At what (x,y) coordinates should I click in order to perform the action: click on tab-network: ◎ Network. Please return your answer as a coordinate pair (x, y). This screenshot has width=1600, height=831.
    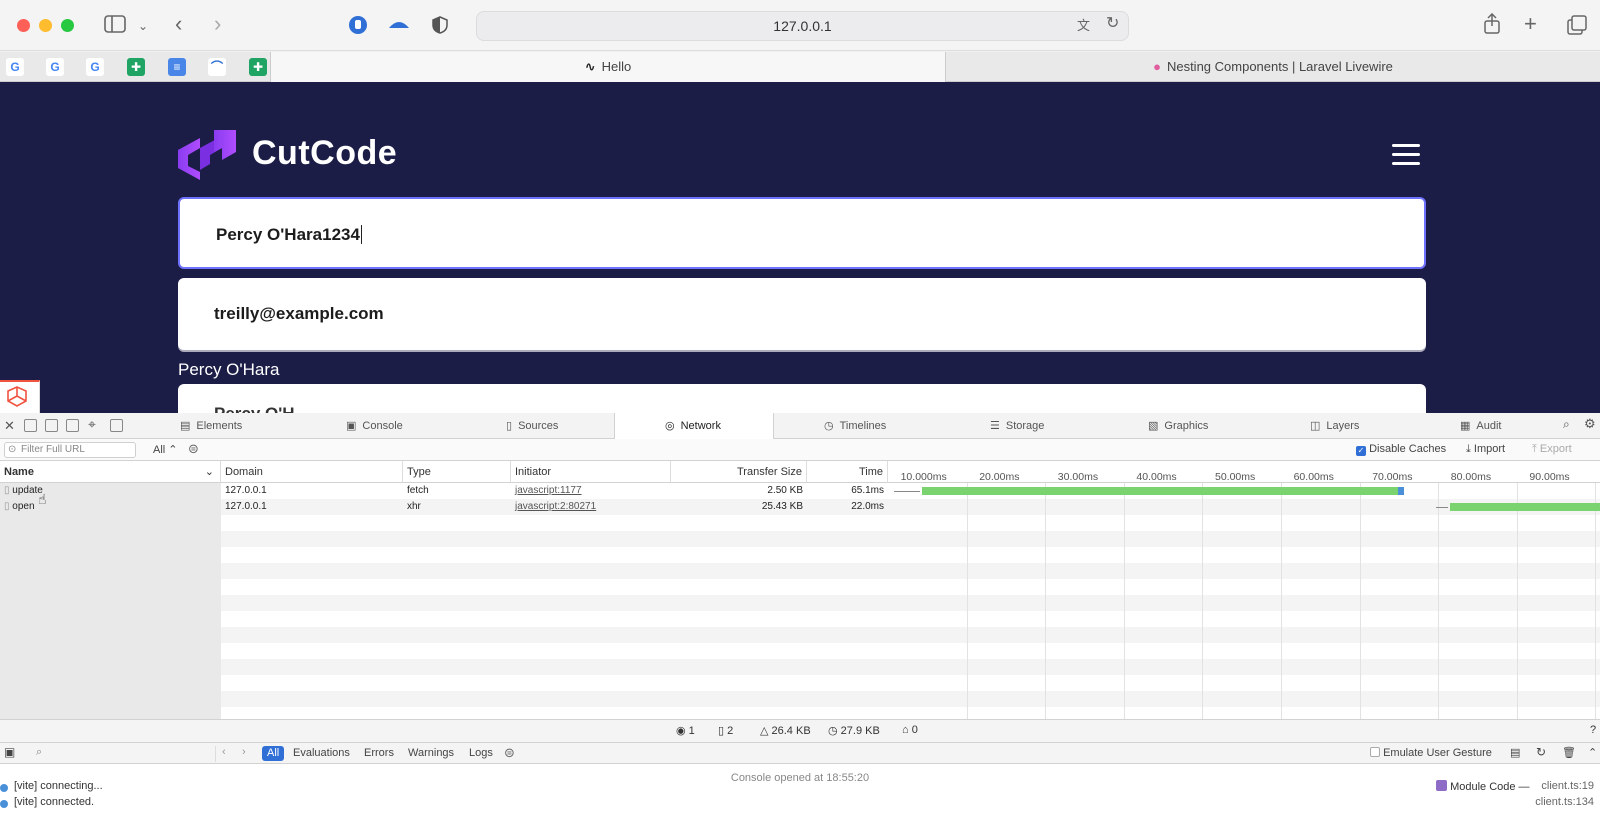
    Looking at the image, I should click on (694, 426).